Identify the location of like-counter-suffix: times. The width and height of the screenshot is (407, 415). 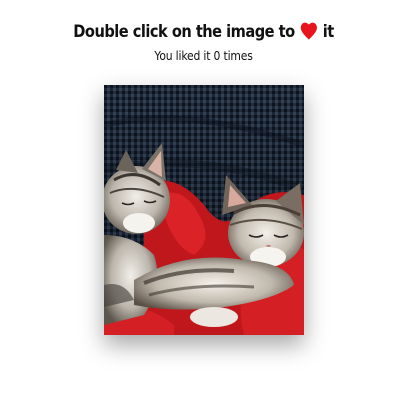
(238, 56).